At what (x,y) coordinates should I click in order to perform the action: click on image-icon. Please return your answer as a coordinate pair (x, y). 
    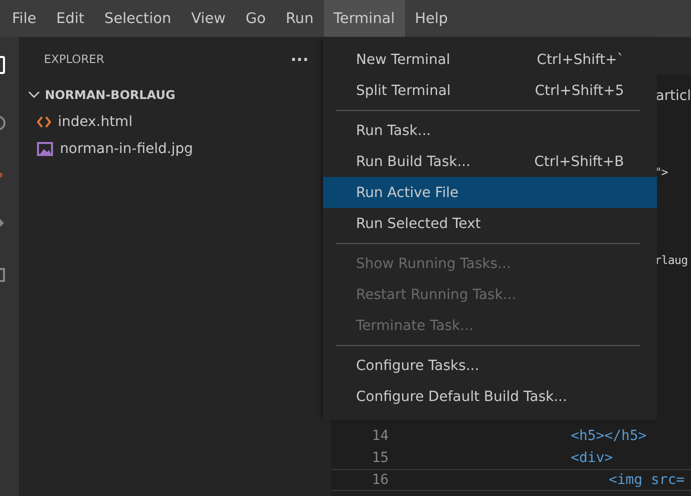
    Looking at the image, I should click on (44, 149).